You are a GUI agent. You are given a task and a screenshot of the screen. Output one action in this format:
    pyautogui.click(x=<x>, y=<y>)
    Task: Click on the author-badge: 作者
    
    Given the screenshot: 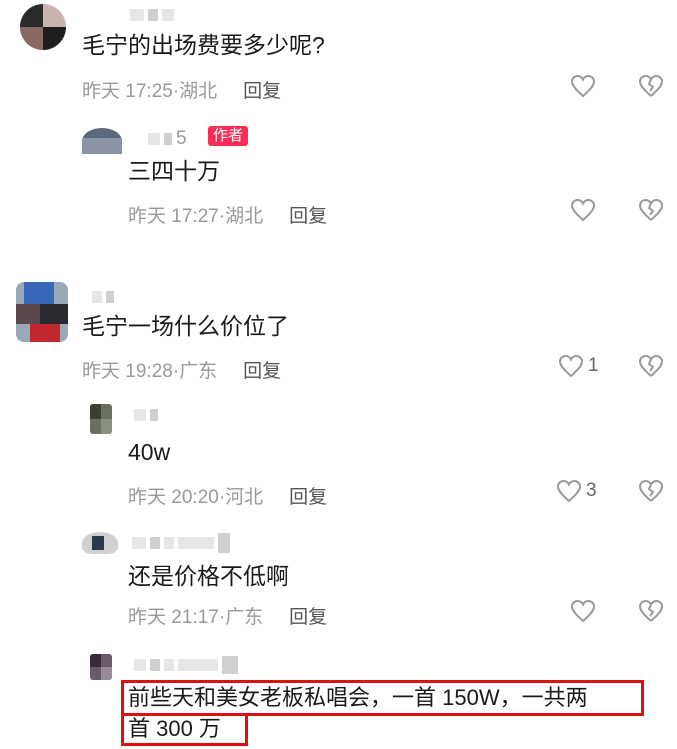 What is the action you would take?
    pyautogui.click(x=228, y=136)
    